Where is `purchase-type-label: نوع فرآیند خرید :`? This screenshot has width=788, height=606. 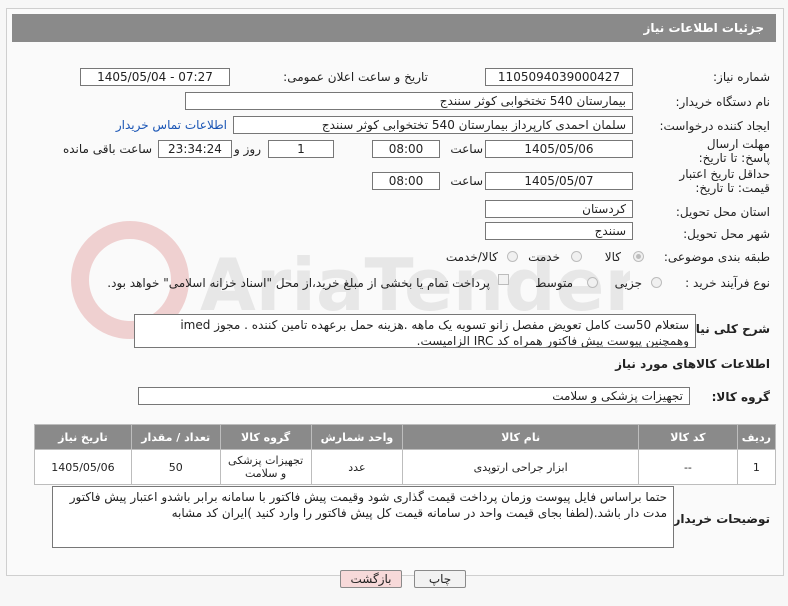
purchase-type-label: نوع فرآیند خرید : is located at coordinates (727, 283).